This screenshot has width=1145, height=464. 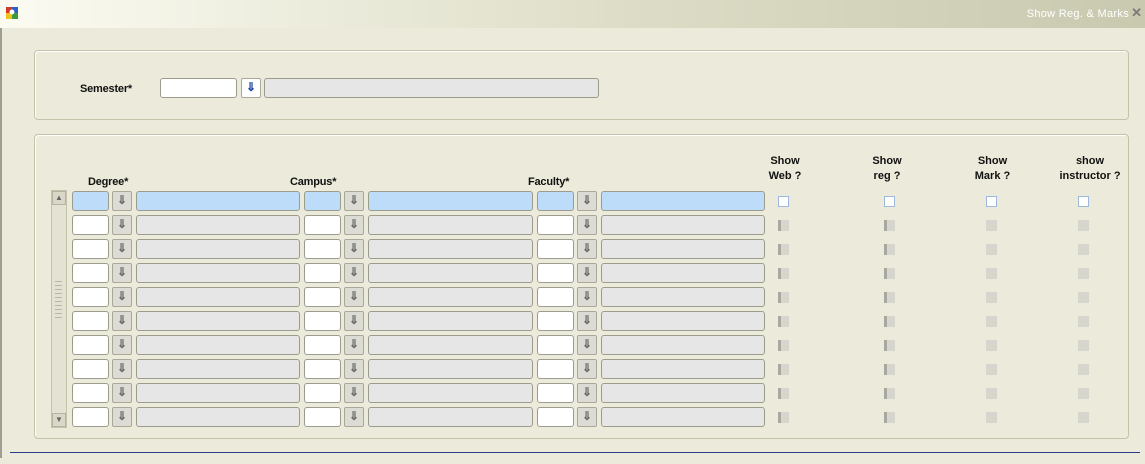 What do you see at coordinates (58, 301) in the screenshot?
I see `scroll-grip` at bounding box center [58, 301].